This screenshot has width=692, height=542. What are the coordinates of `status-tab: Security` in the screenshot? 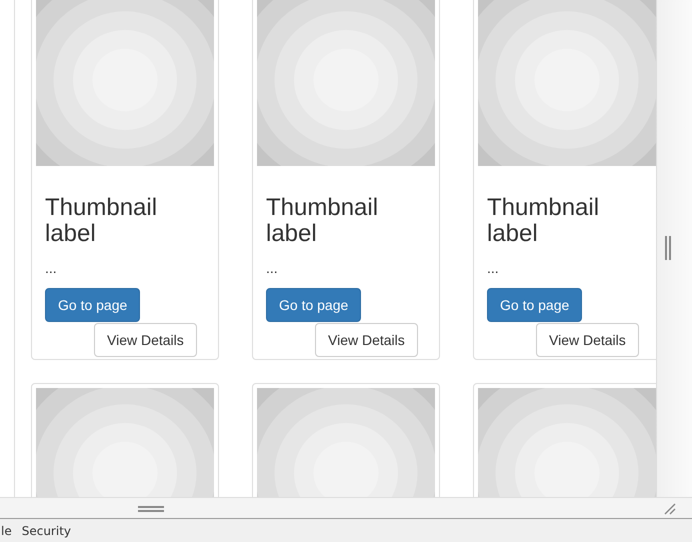 It's located at (46, 531).